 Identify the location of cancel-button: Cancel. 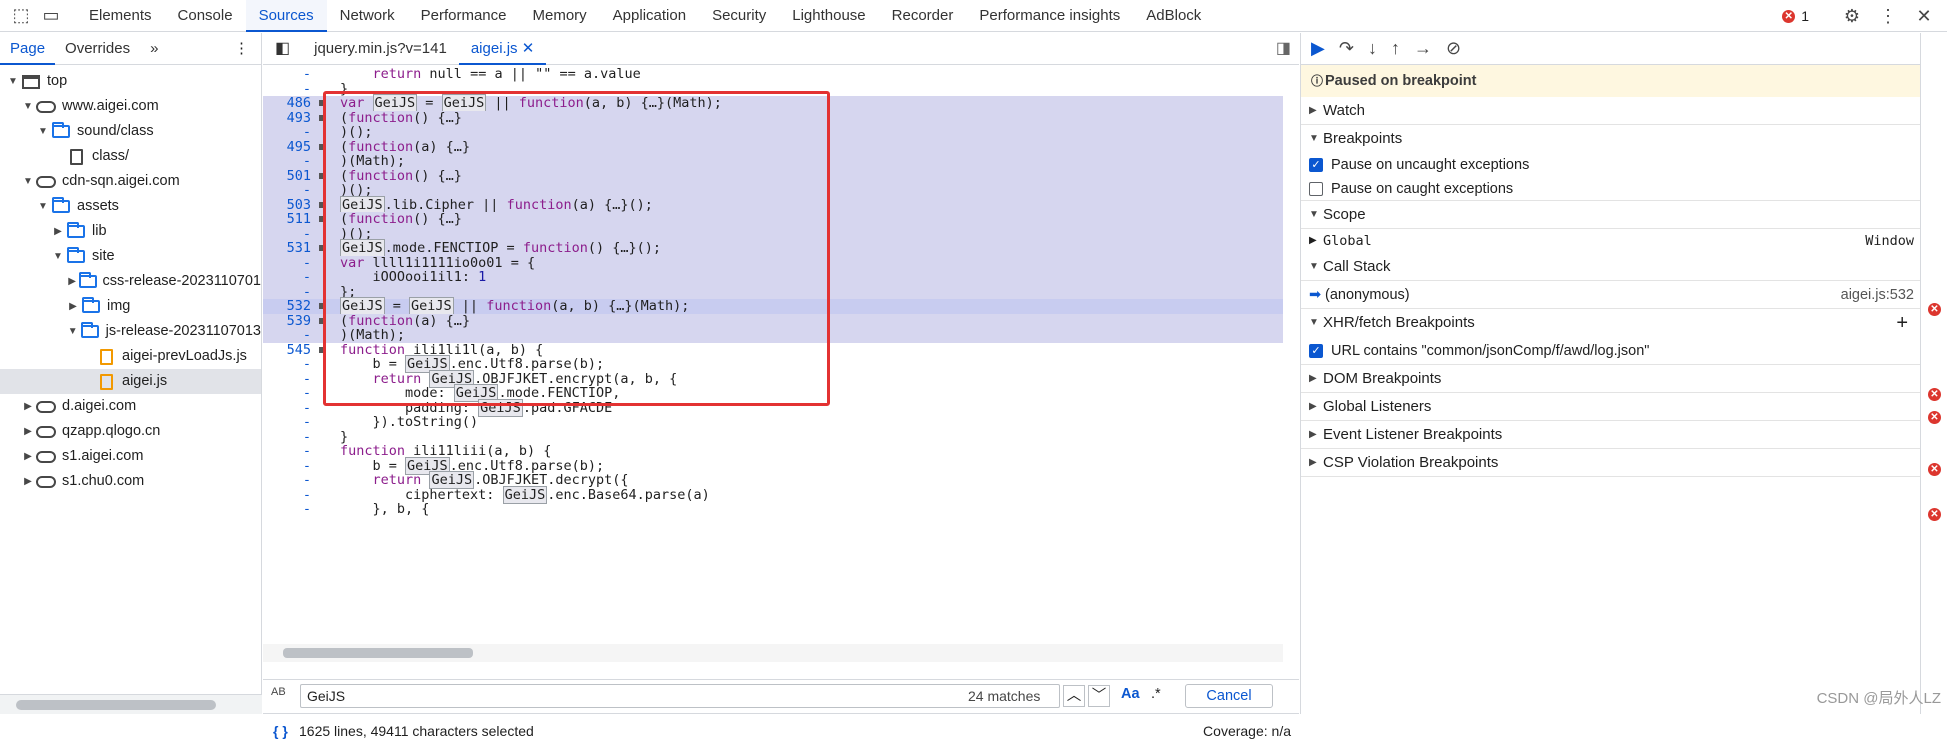
(1229, 696).